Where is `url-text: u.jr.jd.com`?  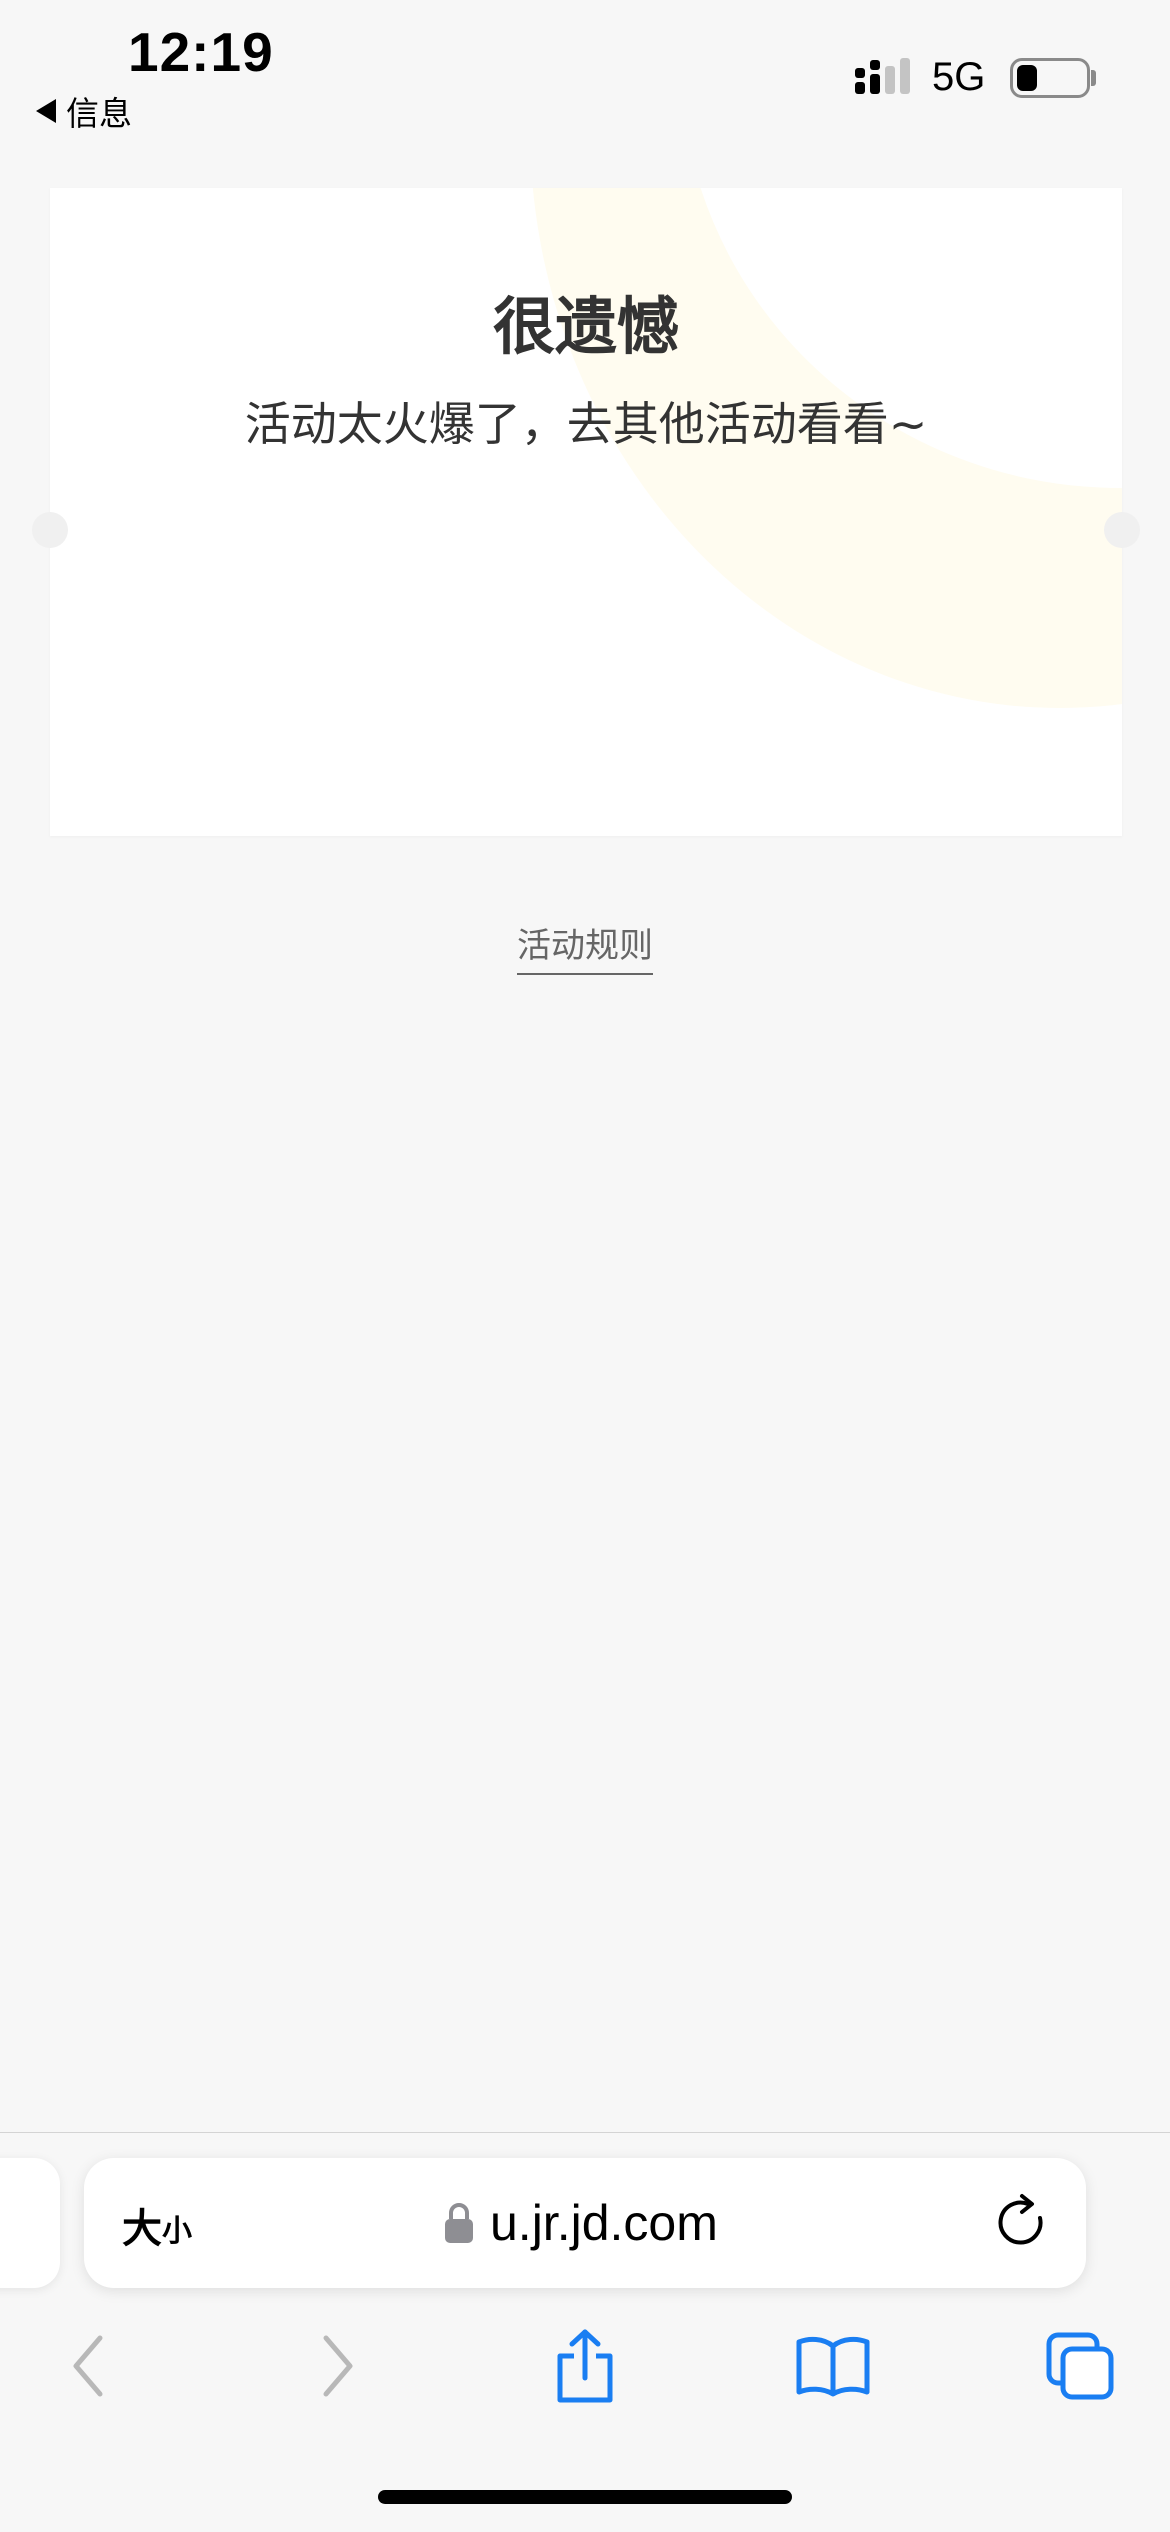 url-text: u.jr.jd.com is located at coordinates (604, 2223).